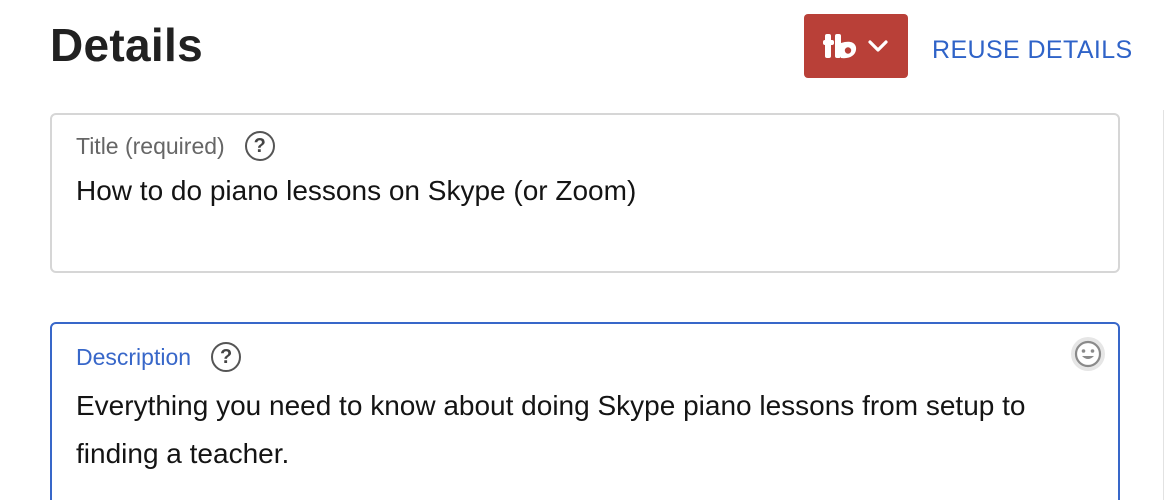 The image size is (1170, 500). What do you see at coordinates (134, 356) in the screenshot?
I see `description-label: Description` at bounding box center [134, 356].